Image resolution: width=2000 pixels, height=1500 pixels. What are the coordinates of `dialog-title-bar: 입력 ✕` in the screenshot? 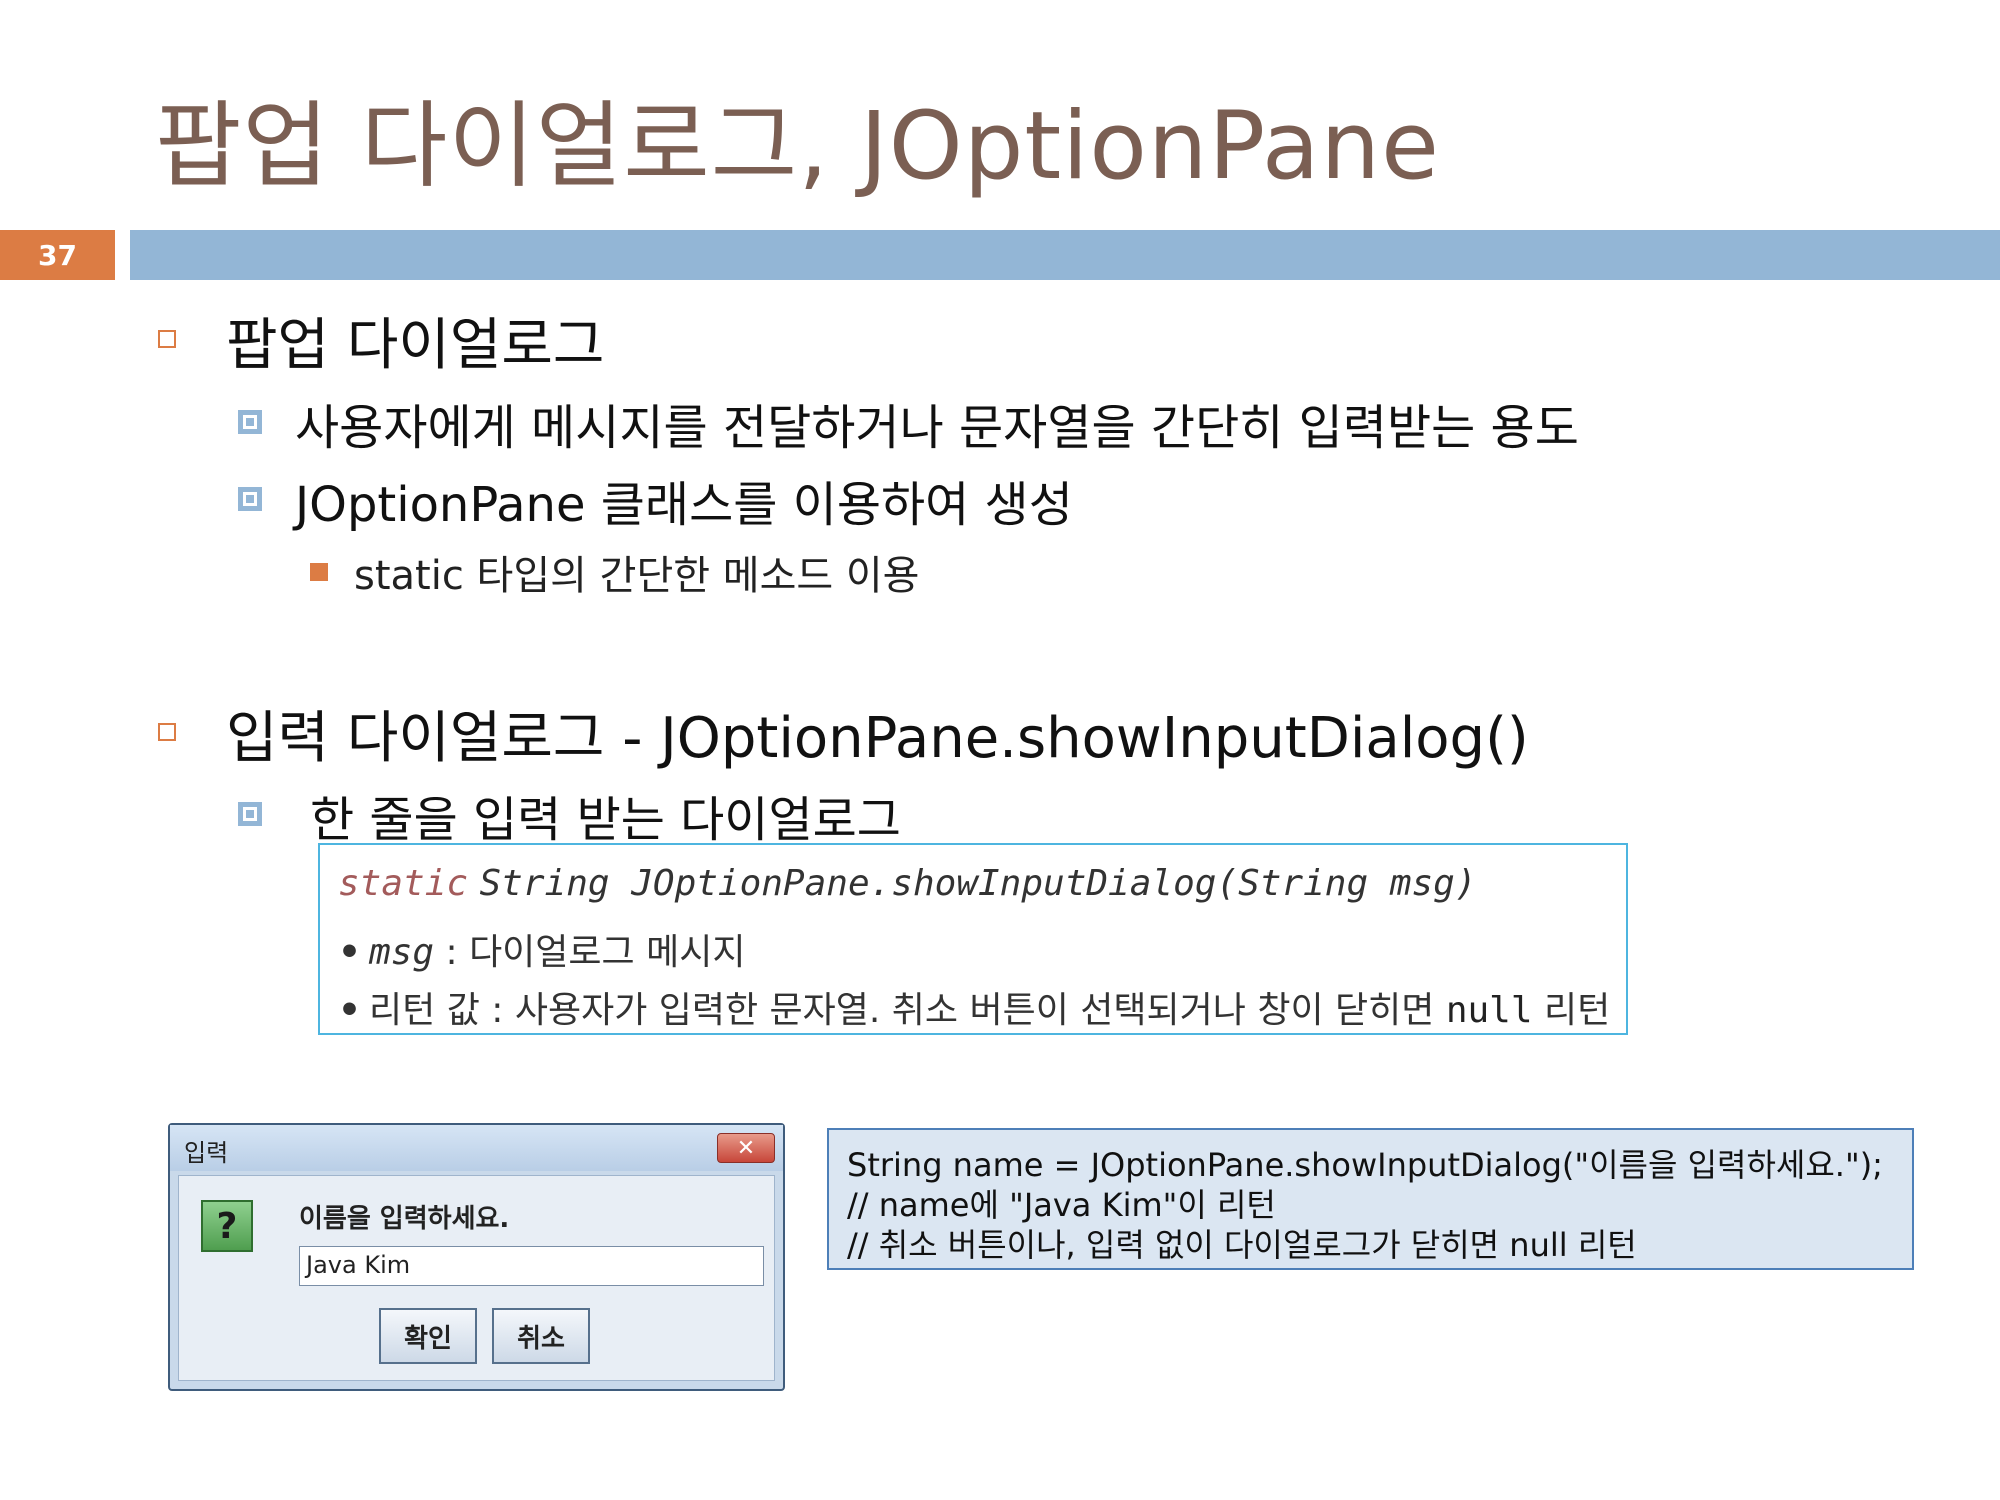 It's located at (476, 1148).